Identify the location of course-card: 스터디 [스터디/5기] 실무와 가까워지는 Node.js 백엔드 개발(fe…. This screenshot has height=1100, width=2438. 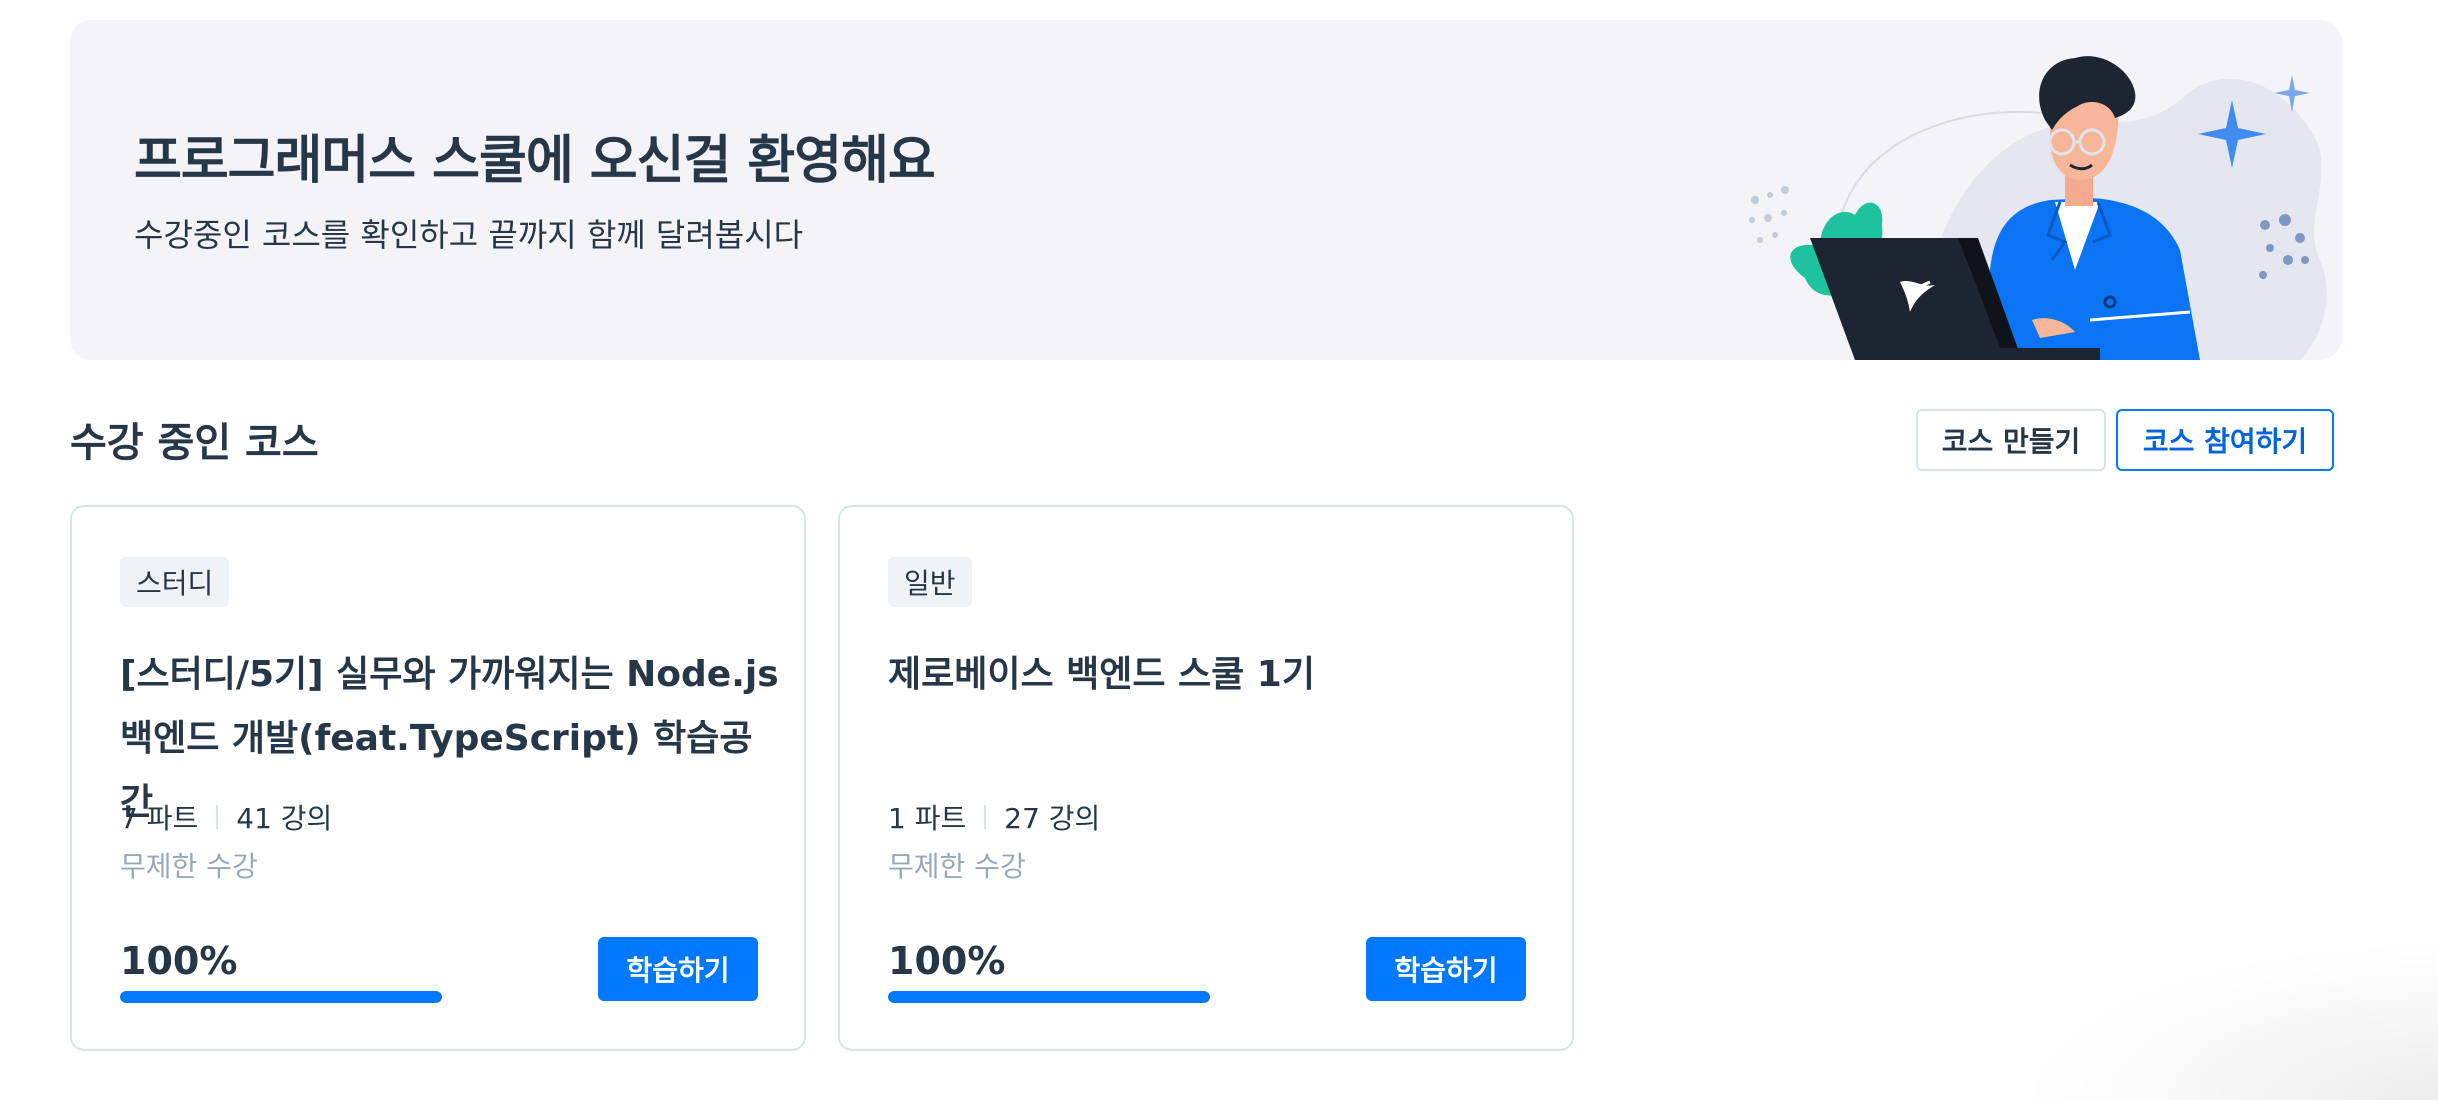
(438, 778).